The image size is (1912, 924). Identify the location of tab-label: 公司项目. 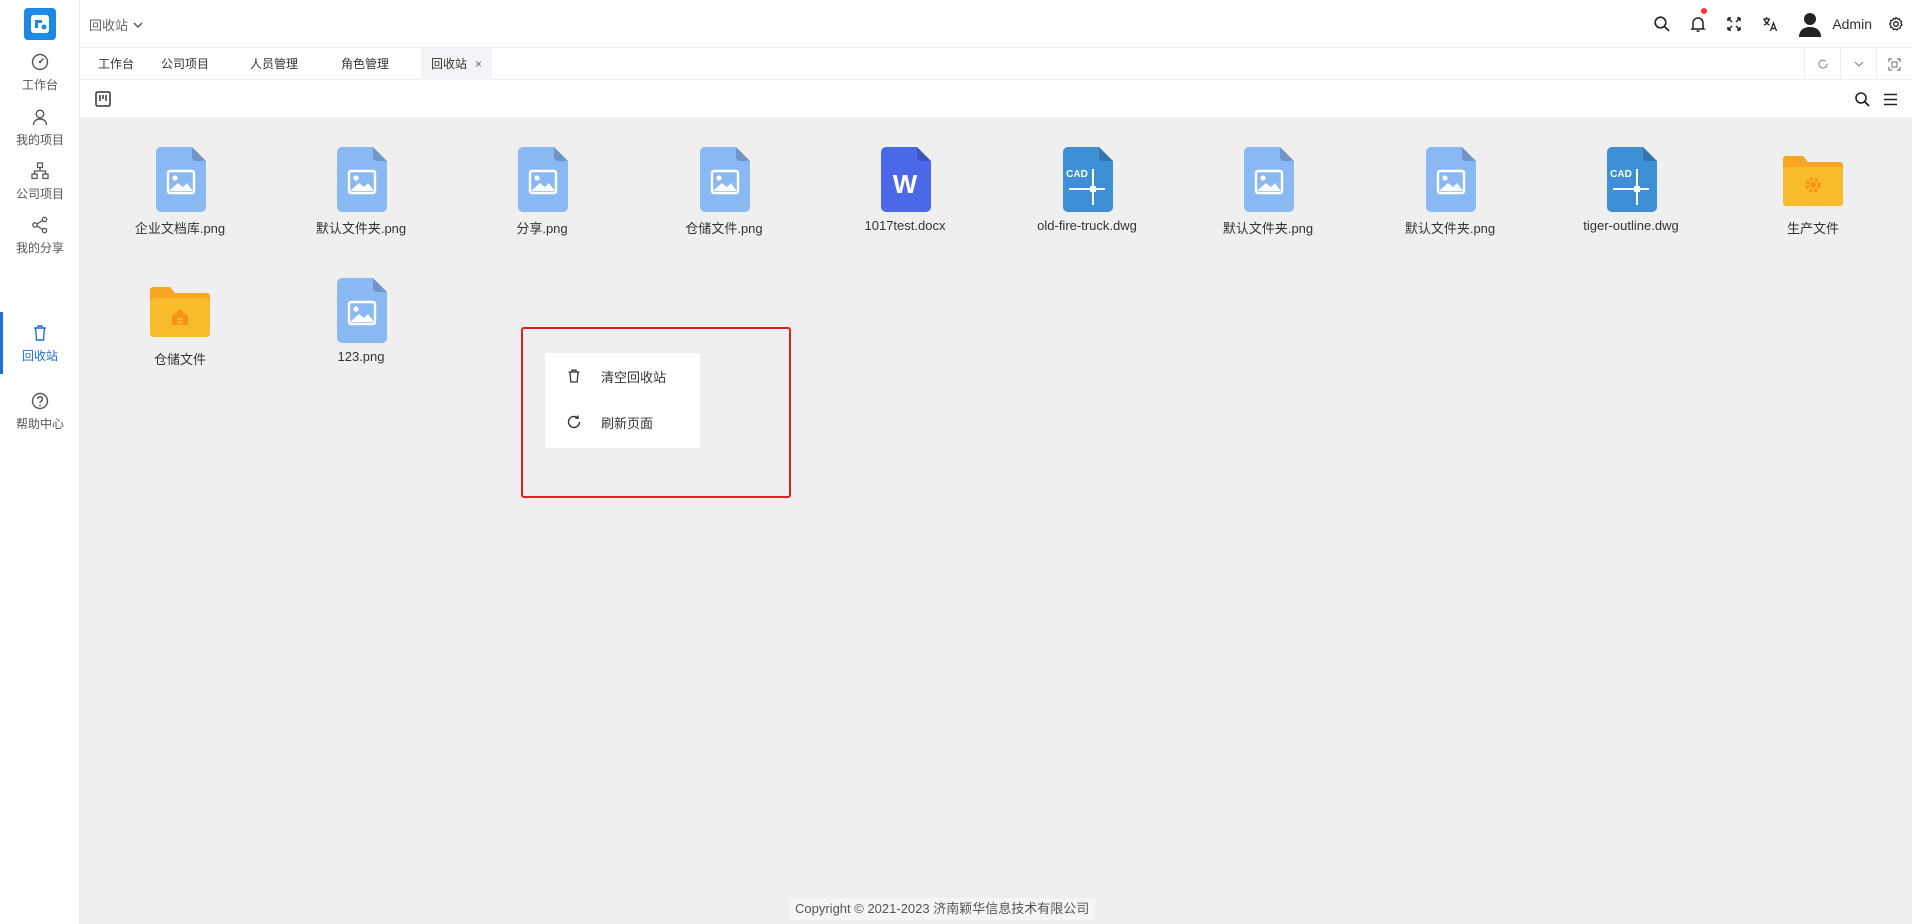
(185, 64).